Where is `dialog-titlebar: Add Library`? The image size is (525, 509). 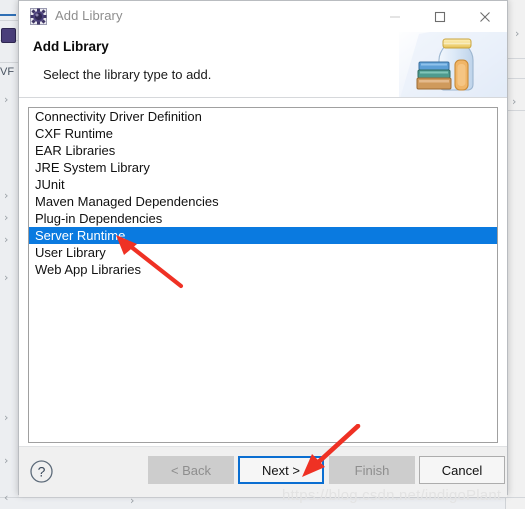
dialog-titlebar: Add Library is located at coordinates (263, 16).